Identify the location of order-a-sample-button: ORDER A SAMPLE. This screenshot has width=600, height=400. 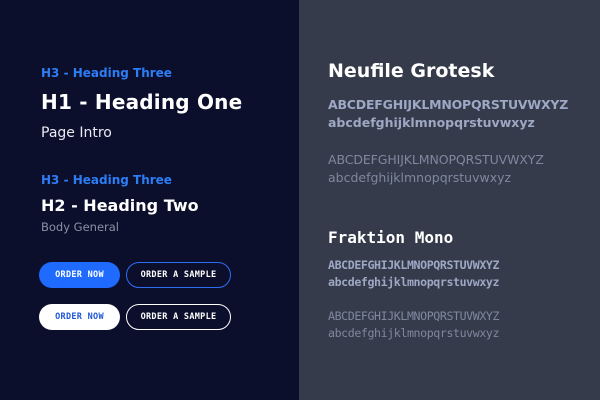
(178, 275).